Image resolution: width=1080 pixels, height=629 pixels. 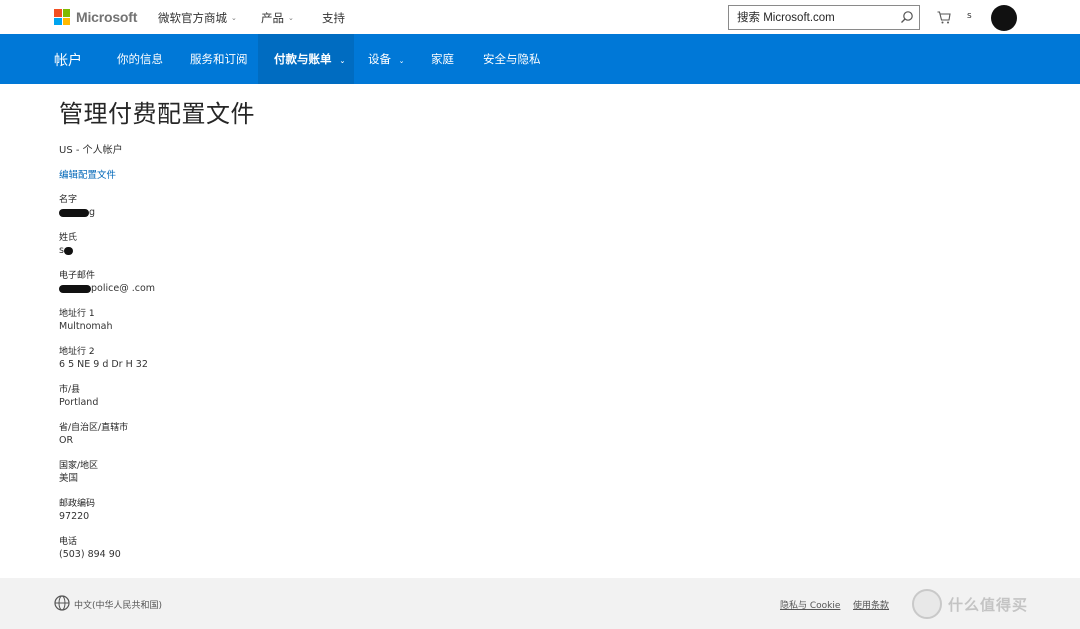 What do you see at coordinates (62, 17) in the screenshot?
I see `microsoft-logo-icon` at bounding box center [62, 17].